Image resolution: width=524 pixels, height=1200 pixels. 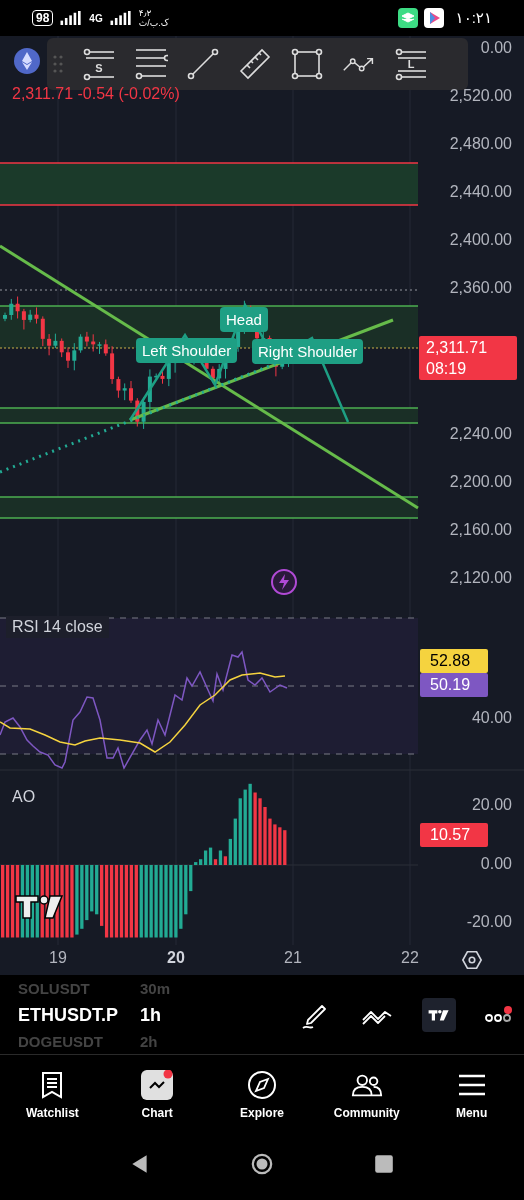 I want to click on line-icon, so click(x=203, y=64).